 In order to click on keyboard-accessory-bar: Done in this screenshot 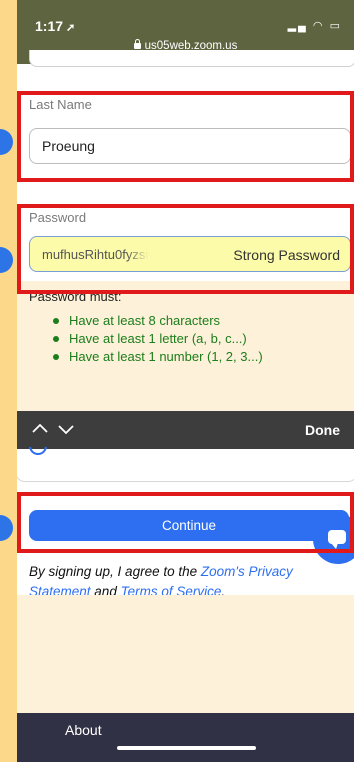, I will do `click(185, 430)`.